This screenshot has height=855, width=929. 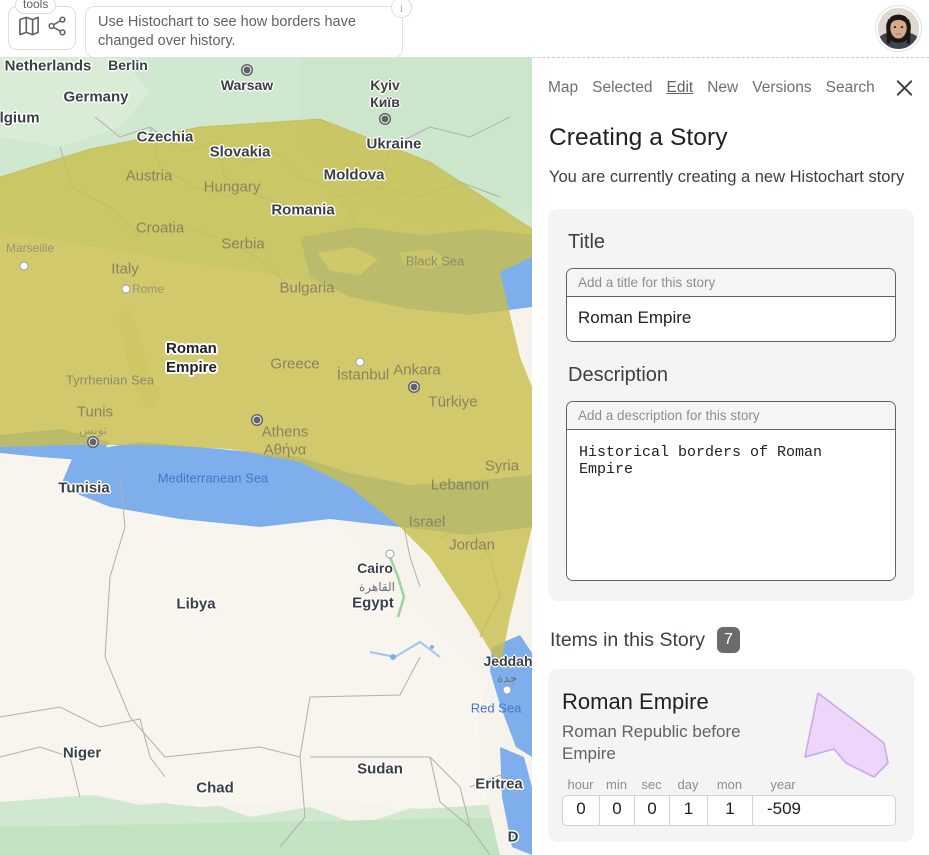 I want to click on city-dot-athens, so click(x=257, y=420).